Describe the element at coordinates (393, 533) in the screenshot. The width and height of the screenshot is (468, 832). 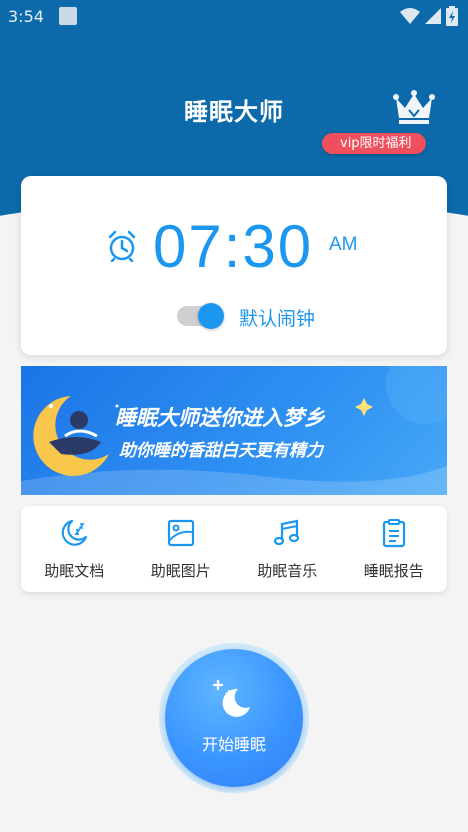
I see `report-icon` at that location.